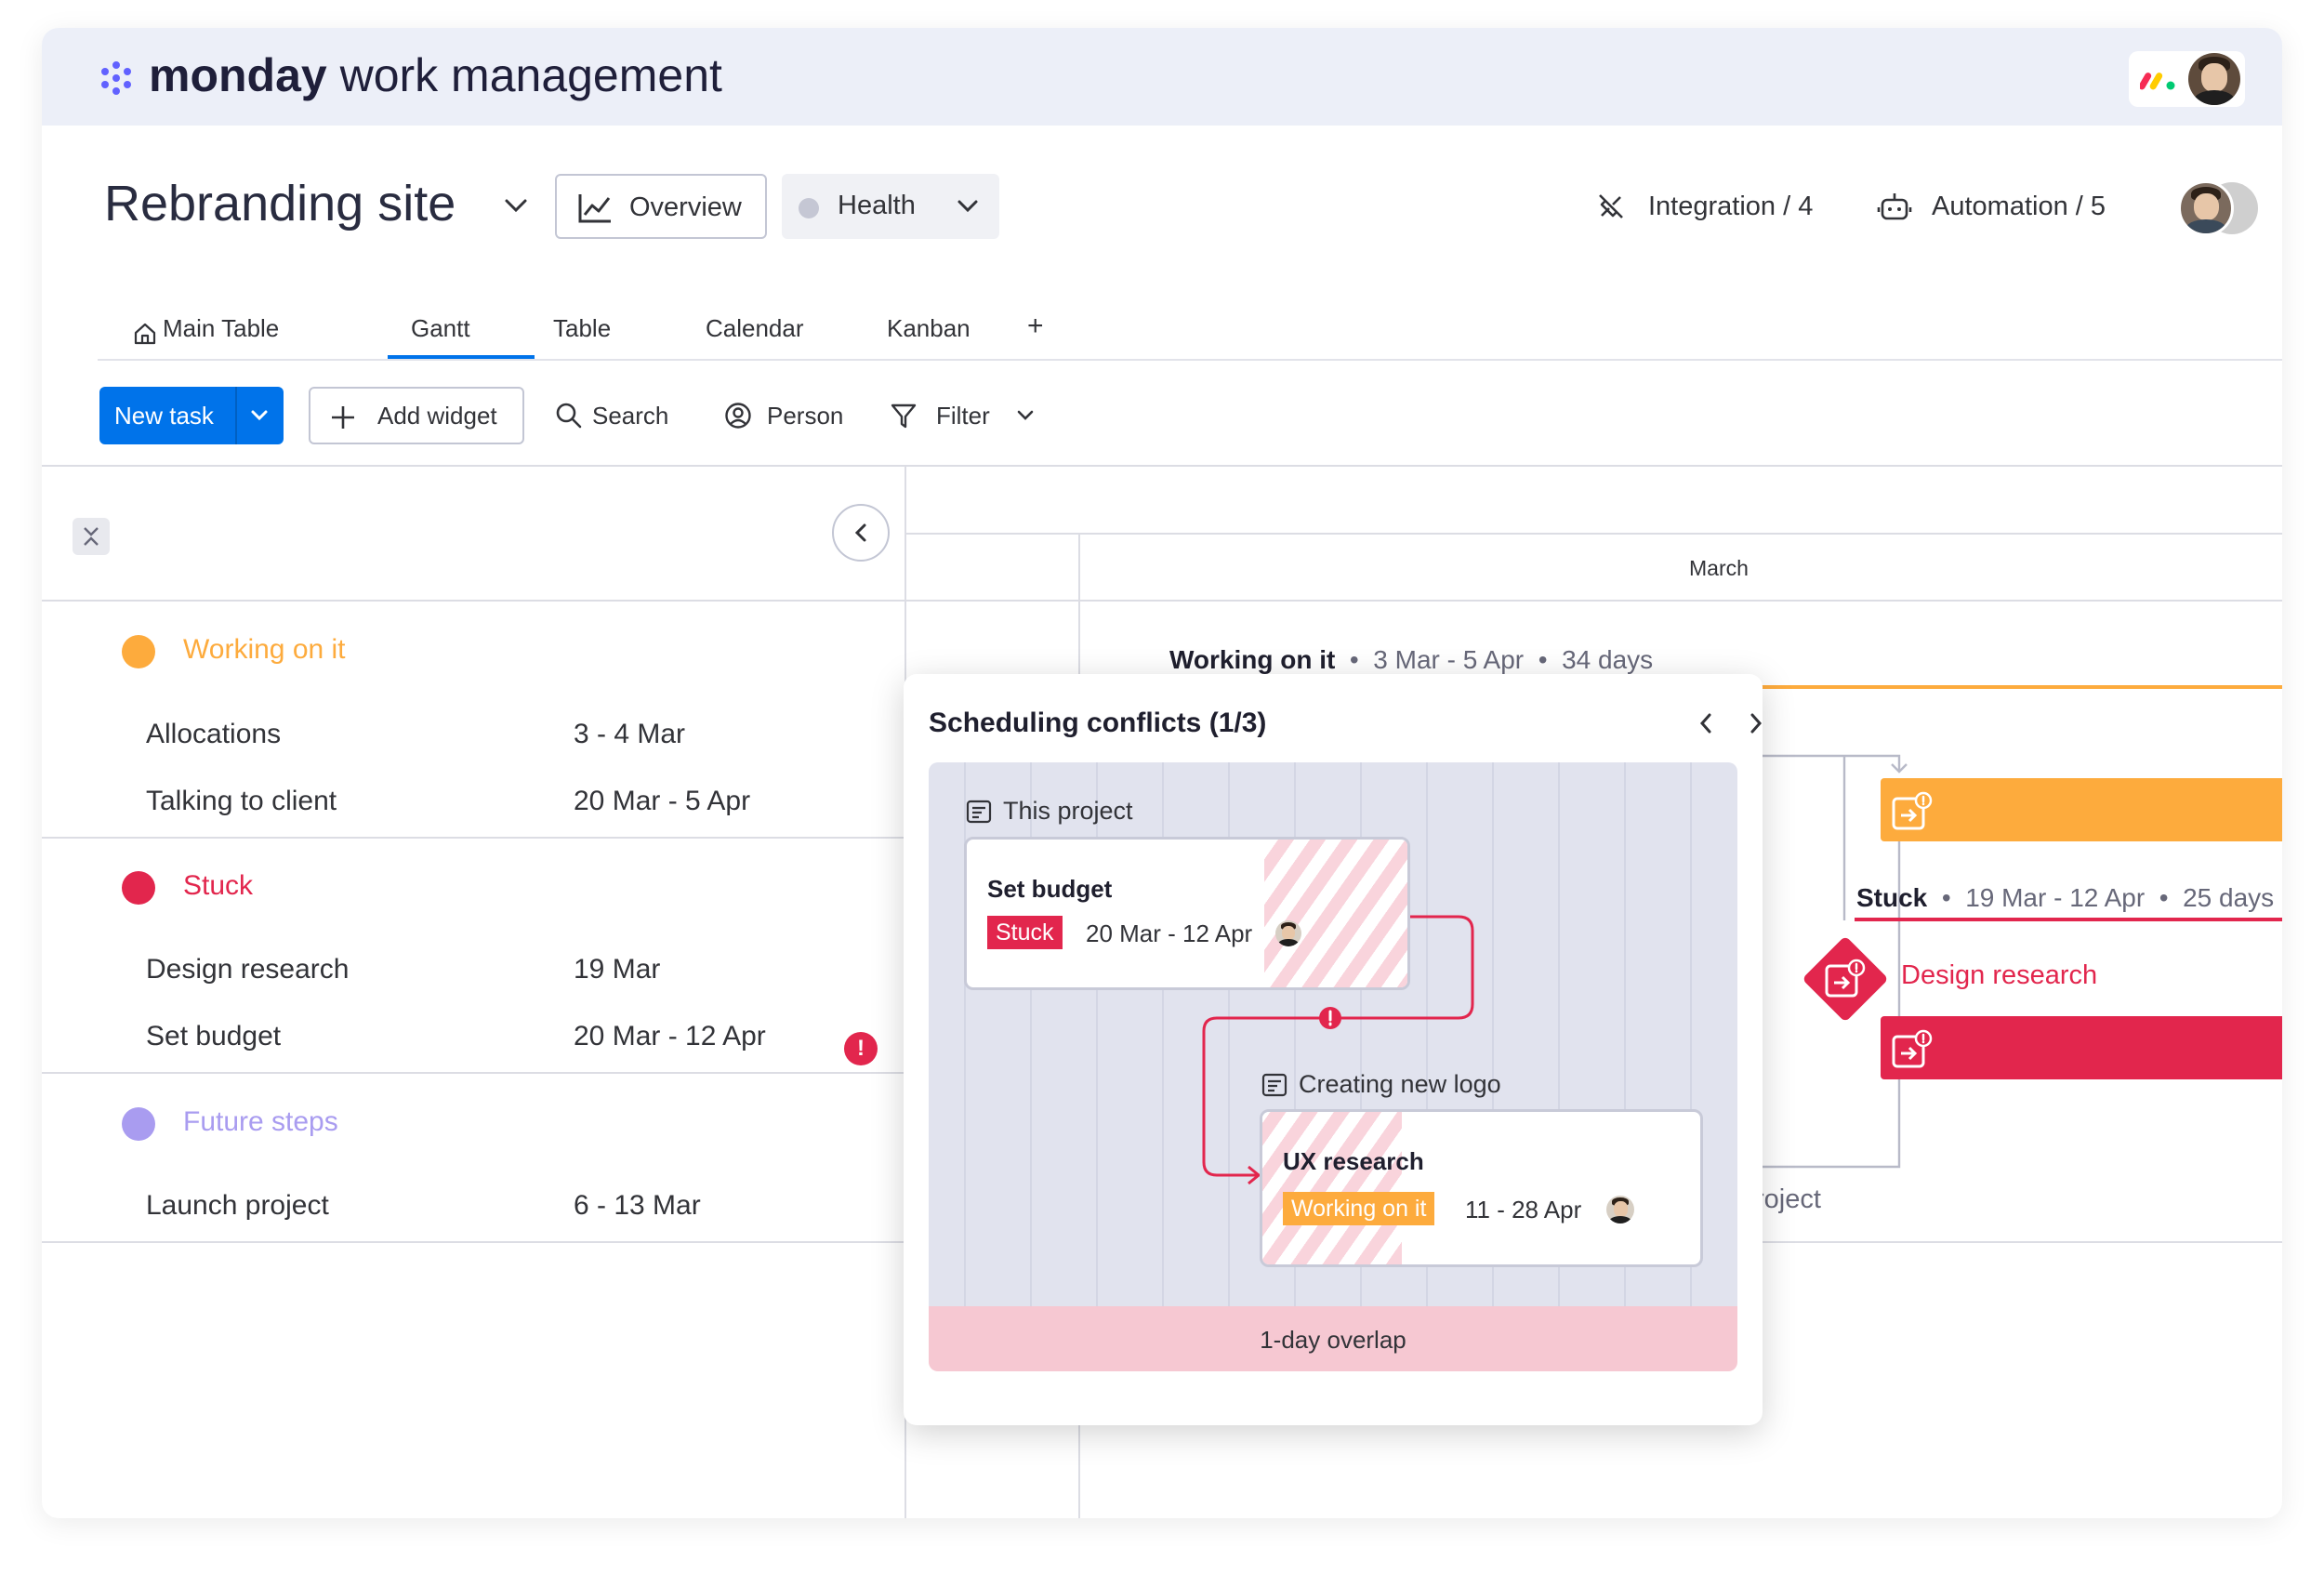 This screenshot has height=1574, width=2324. What do you see at coordinates (1359, 1208) in the screenshot?
I see `status-badge: Working on it` at bounding box center [1359, 1208].